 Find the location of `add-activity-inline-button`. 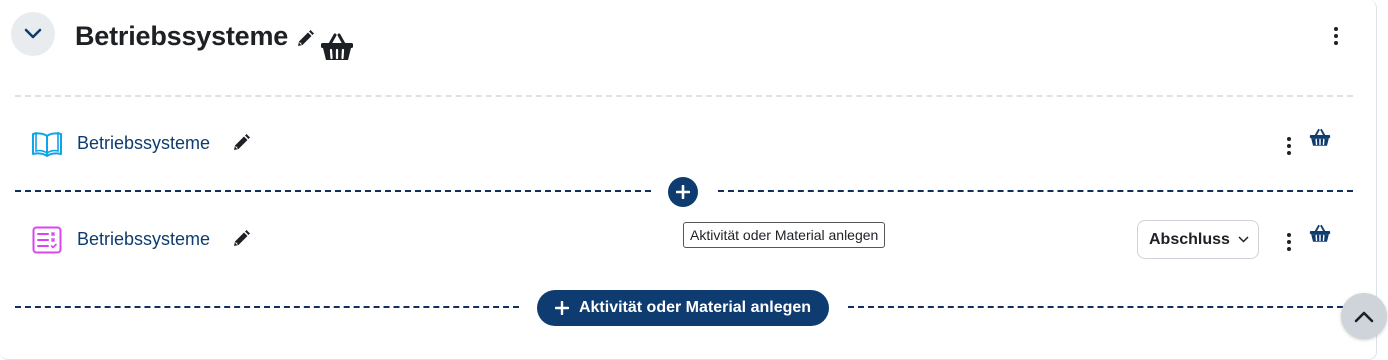

add-activity-inline-button is located at coordinates (683, 192).